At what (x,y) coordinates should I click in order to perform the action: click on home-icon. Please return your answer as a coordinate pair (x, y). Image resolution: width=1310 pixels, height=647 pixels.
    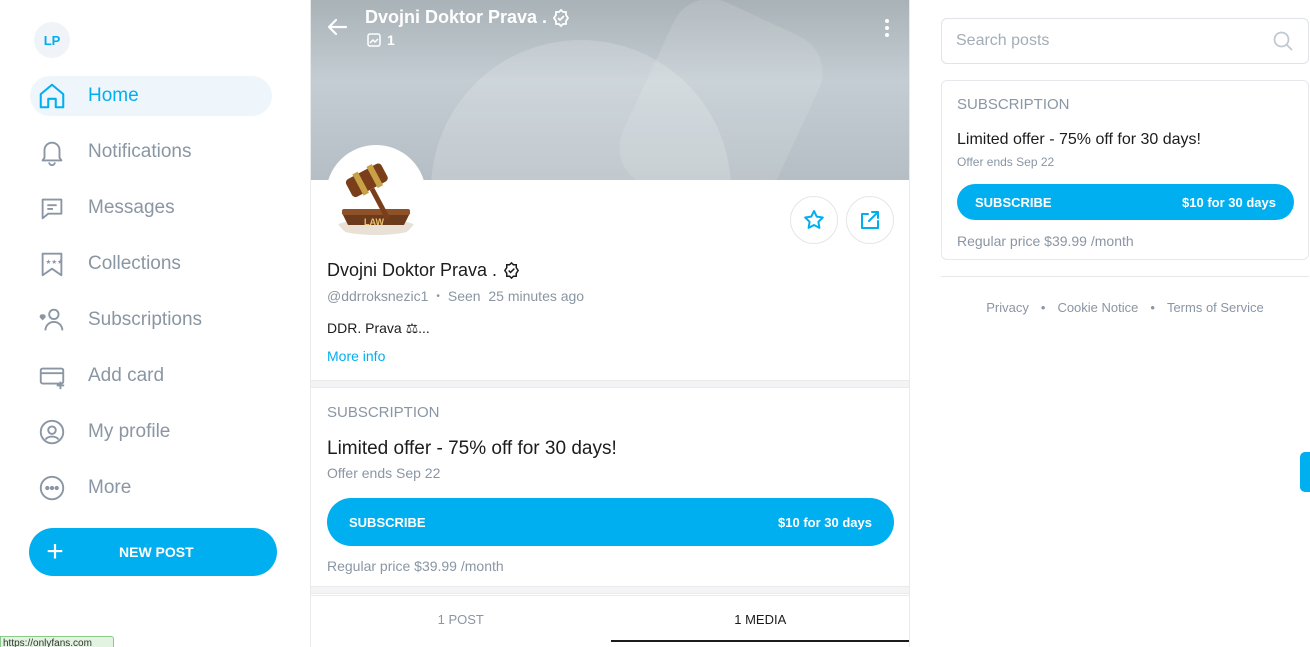
    Looking at the image, I should click on (52, 96).